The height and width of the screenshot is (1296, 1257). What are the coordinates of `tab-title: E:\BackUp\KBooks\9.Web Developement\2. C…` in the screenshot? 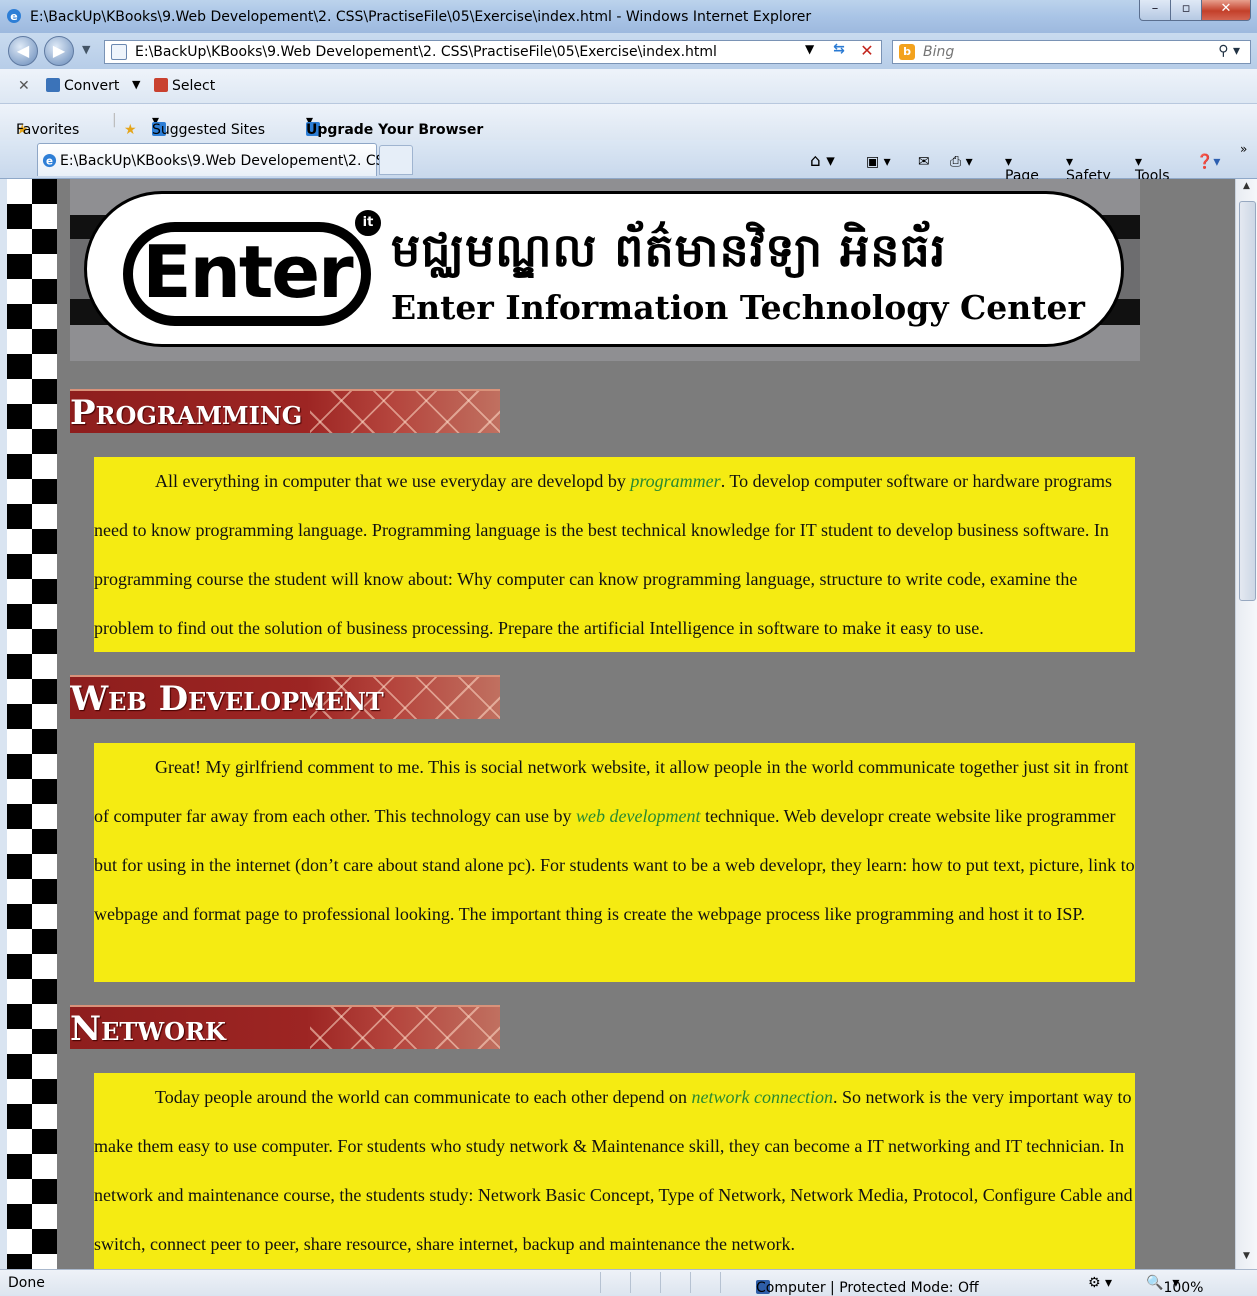 It's located at (236, 161).